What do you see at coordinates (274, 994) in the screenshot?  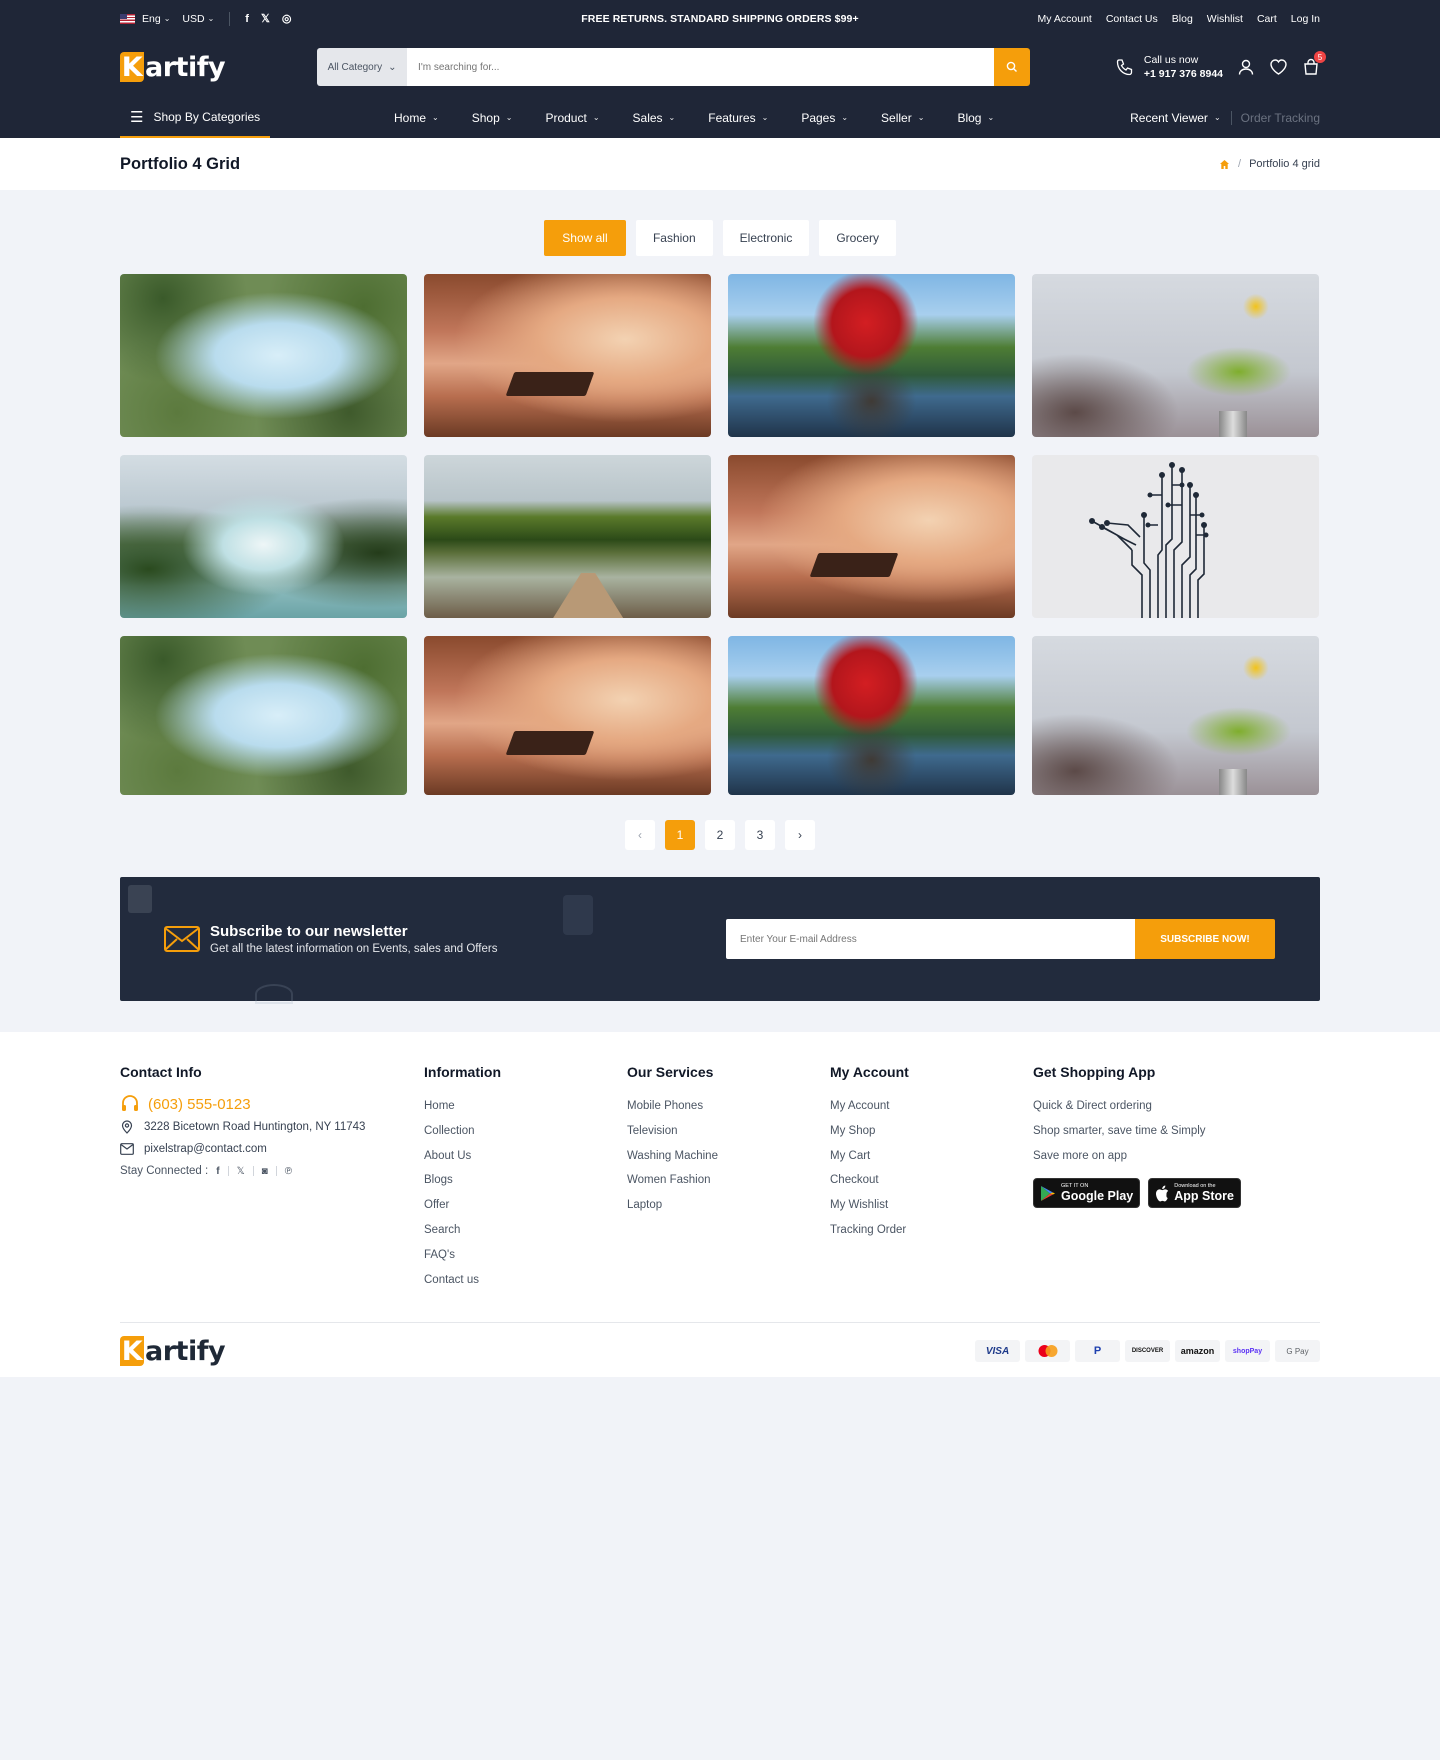 I see `decor-shape` at bounding box center [274, 994].